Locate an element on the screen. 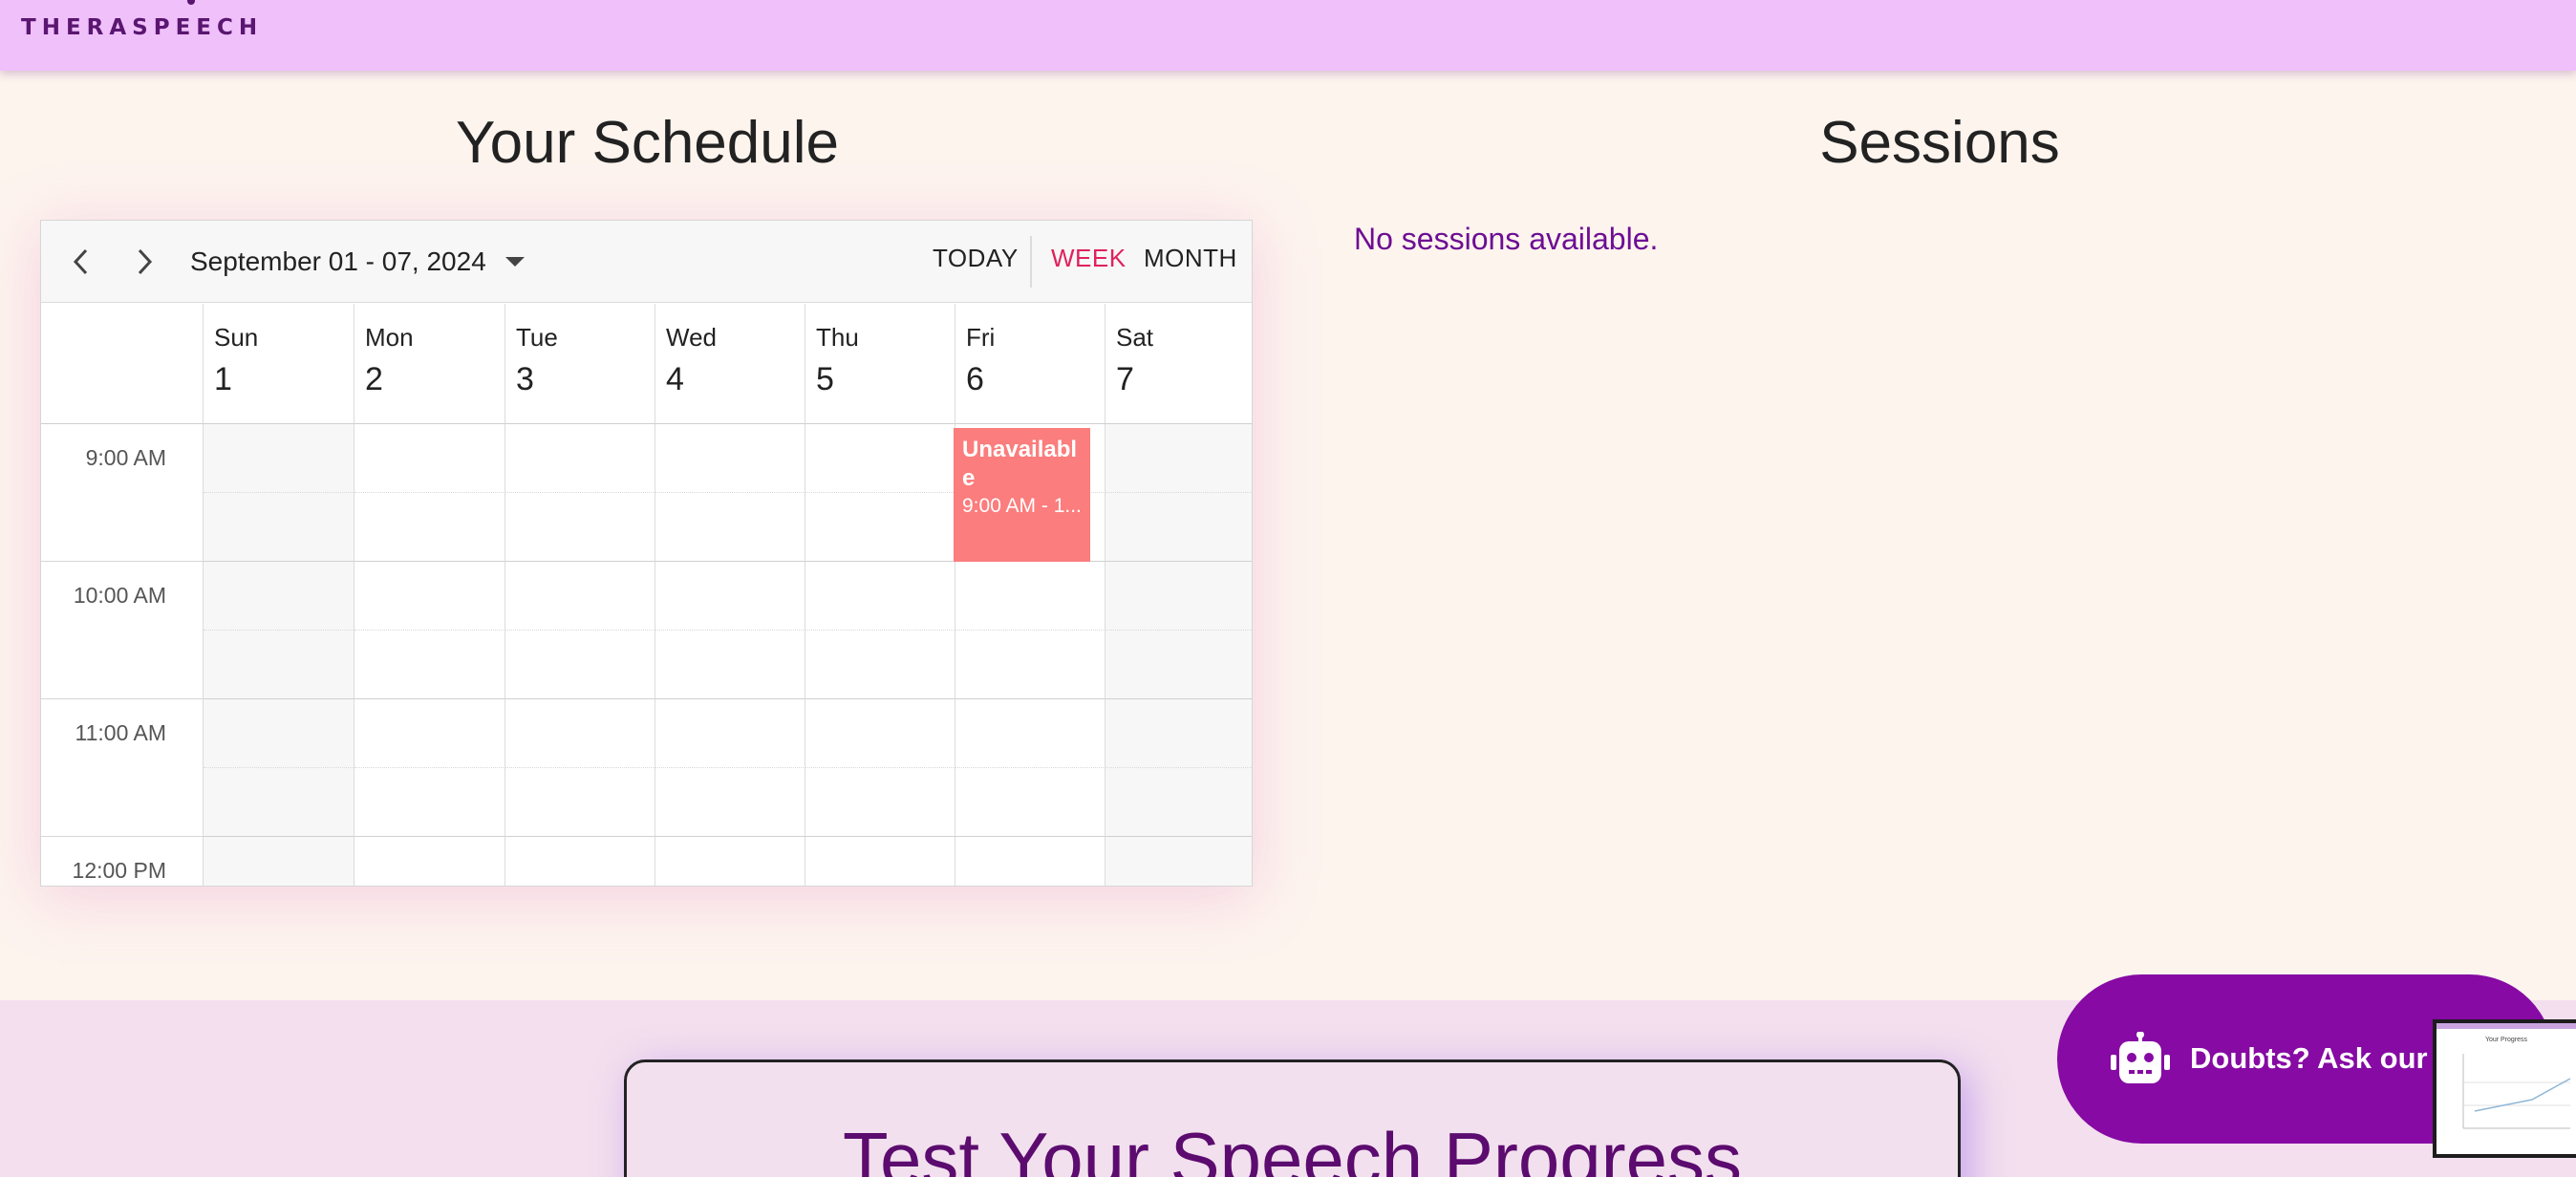 Image resolution: width=2576 pixels, height=1177 pixels. month-view-button: MONTH is located at coordinates (1190, 258).